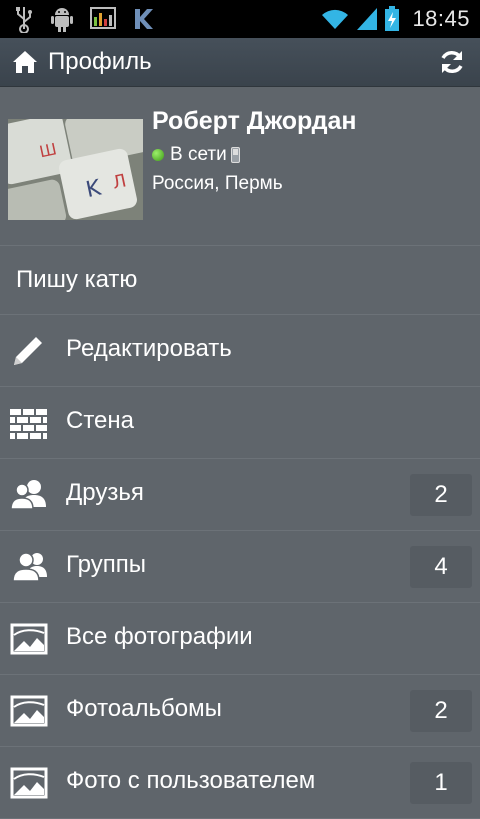 The image size is (480, 819). What do you see at coordinates (254, 121) in the screenshot?
I see `profile-name: Роберт Джордан` at bounding box center [254, 121].